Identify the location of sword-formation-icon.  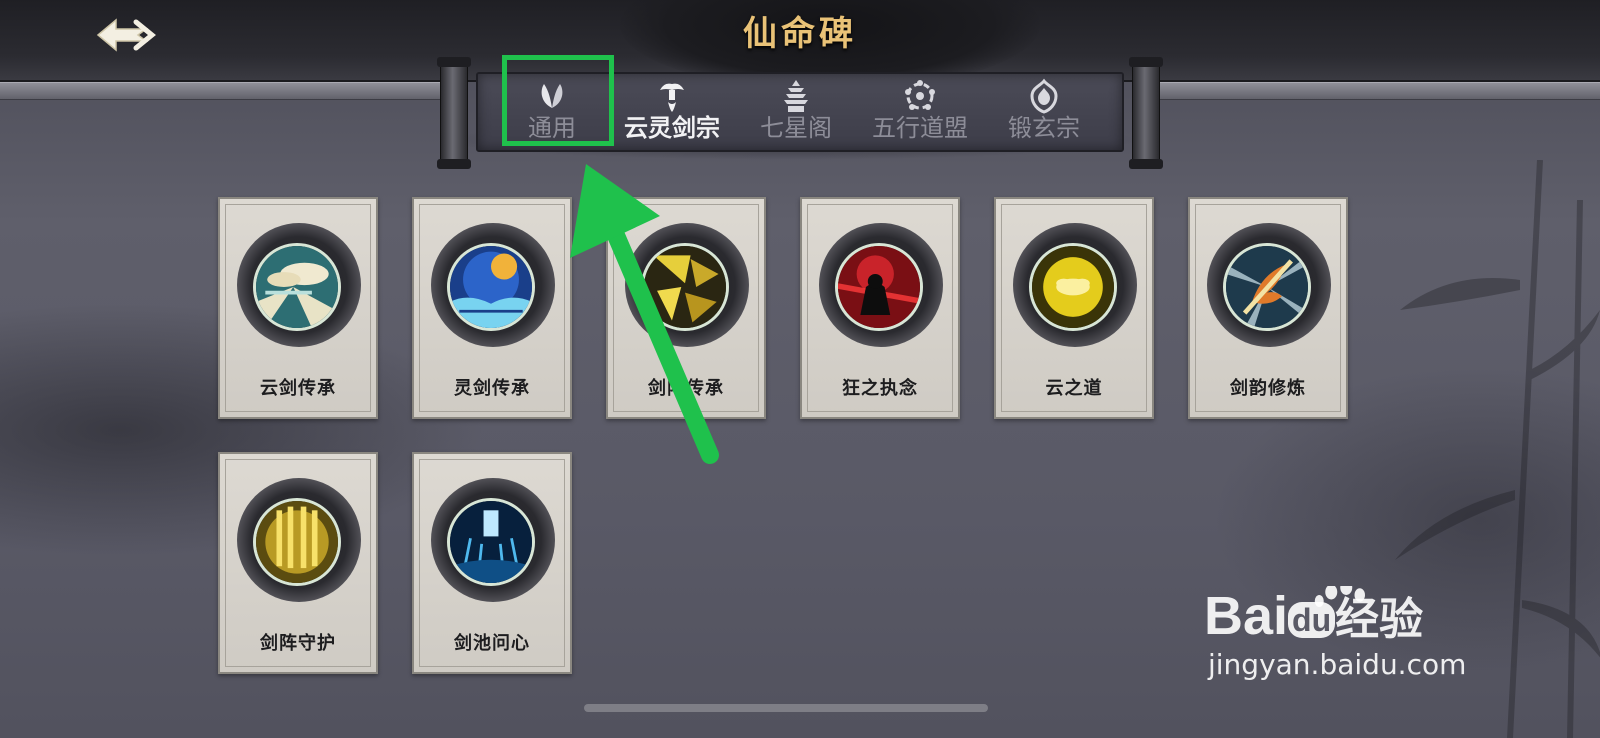
(685, 287).